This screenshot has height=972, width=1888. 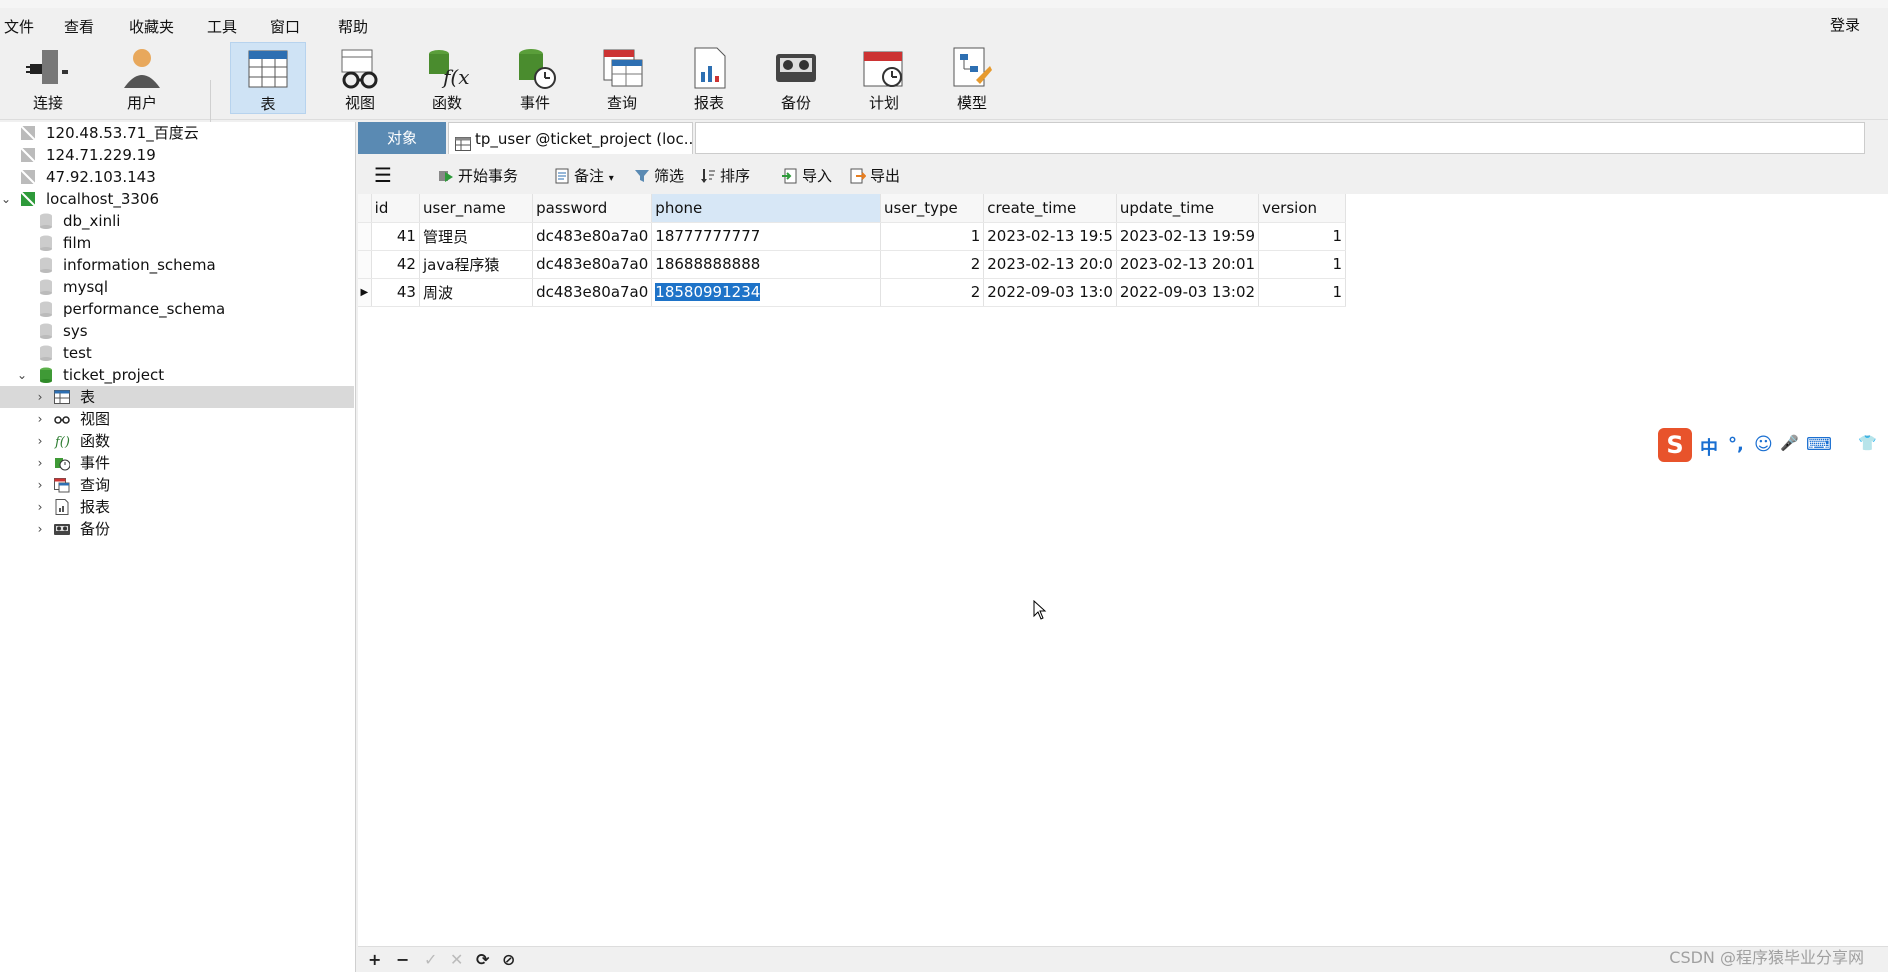 What do you see at coordinates (972, 78) in the screenshot?
I see `model-button: 模型` at bounding box center [972, 78].